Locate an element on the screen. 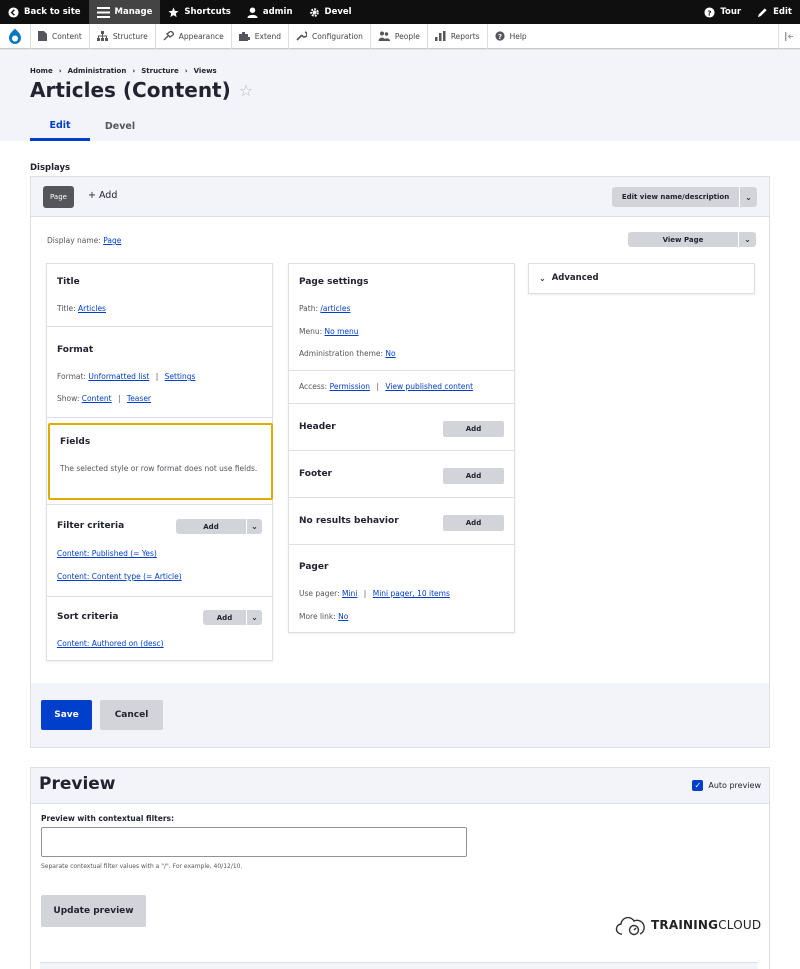 The image size is (800, 969). tray-item-reports: Reports is located at coordinates (456, 36).